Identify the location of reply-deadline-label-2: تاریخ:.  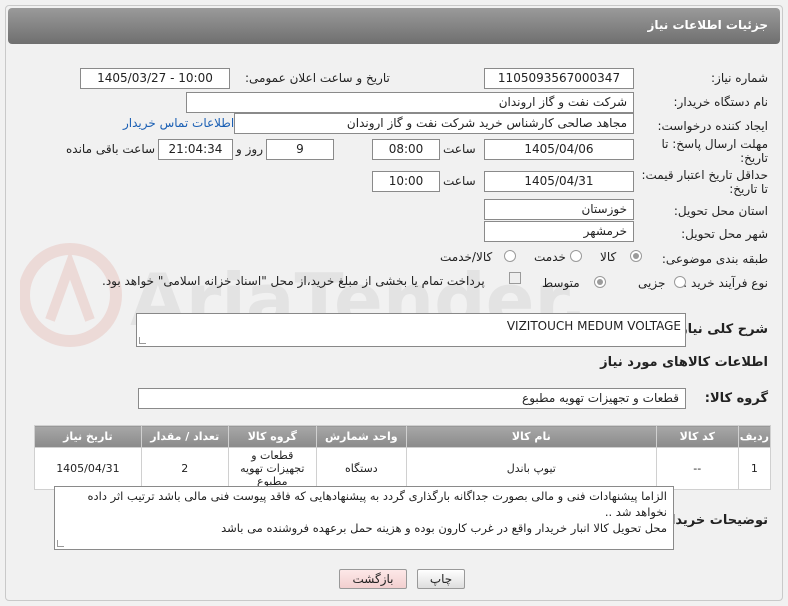
(754, 158).